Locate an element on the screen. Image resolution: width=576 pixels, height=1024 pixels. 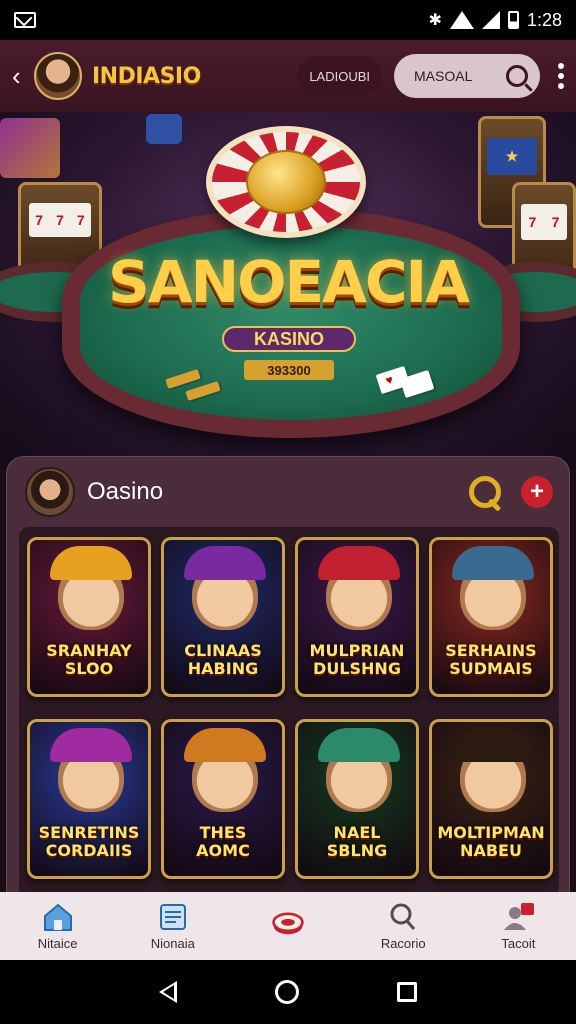
game-title-line: NABEU is located at coordinates (491, 850).